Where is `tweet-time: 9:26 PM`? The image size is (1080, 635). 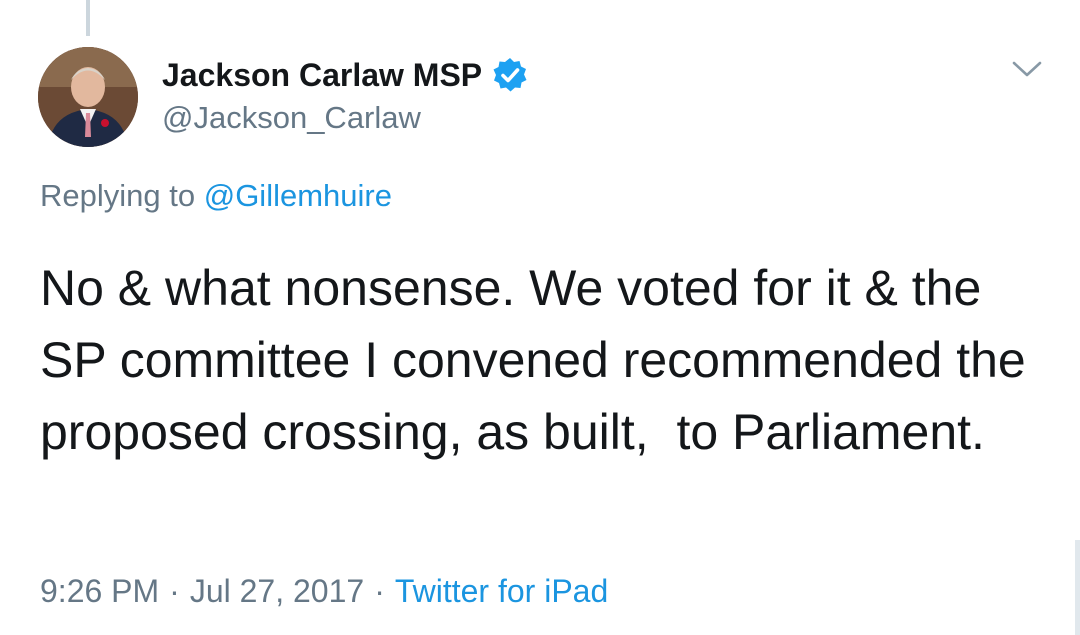
tweet-time: 9:26 PM is located at coordinates (99, 591).